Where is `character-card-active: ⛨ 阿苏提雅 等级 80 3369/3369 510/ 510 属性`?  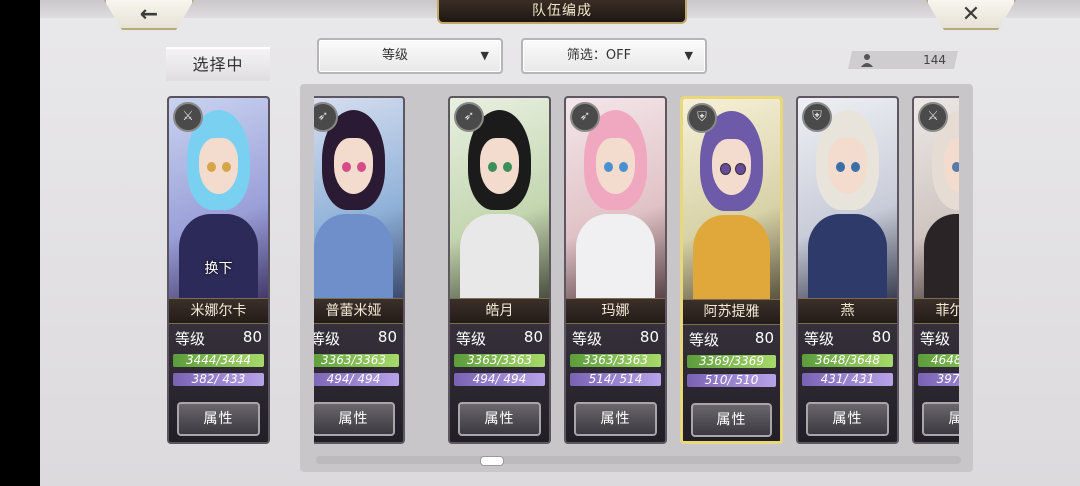 character-card-active: ⛨ 阿苏提雅 等级 80 3369/3369 510/ 510 属性 is located at coordinates (731, 270).